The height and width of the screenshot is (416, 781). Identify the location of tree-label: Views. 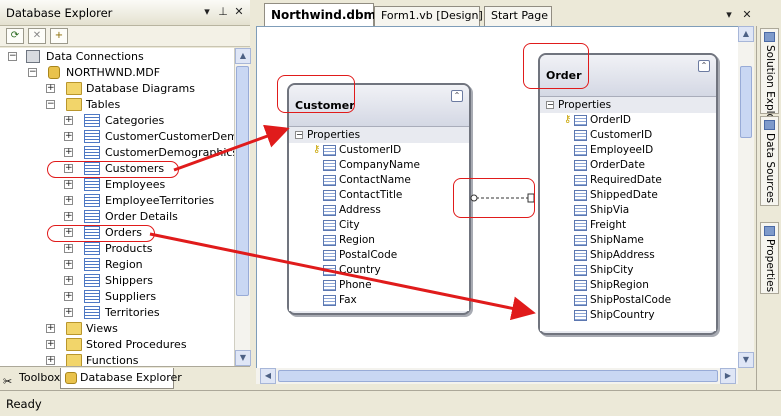
(102, 328).